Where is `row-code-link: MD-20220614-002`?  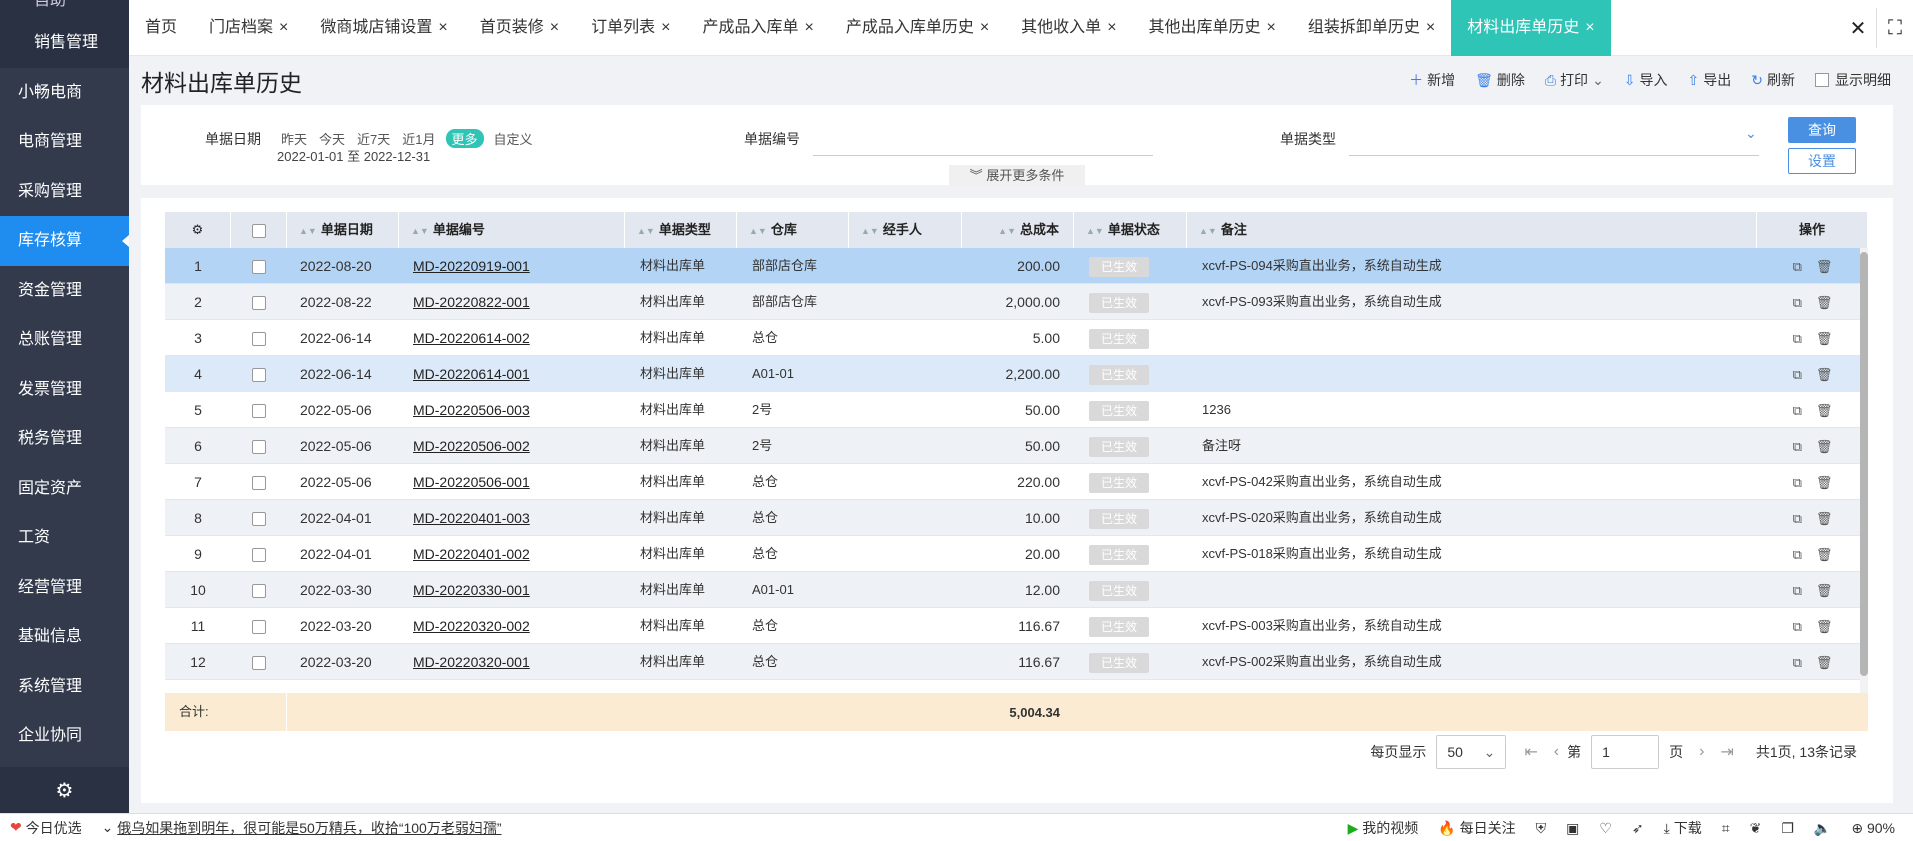
row-code-link: MD-20220614-002 is located at coordinates (471, 338).